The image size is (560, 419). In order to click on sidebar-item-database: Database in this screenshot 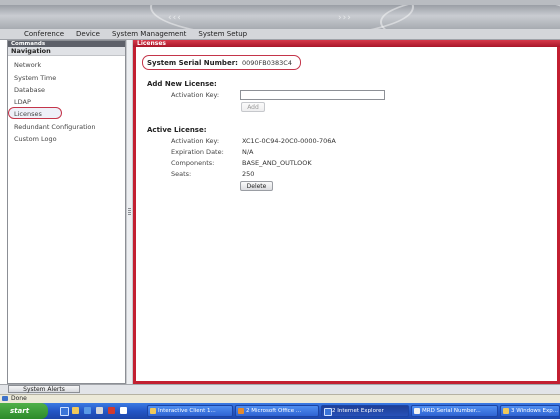, I will do `click(29, 90)`.